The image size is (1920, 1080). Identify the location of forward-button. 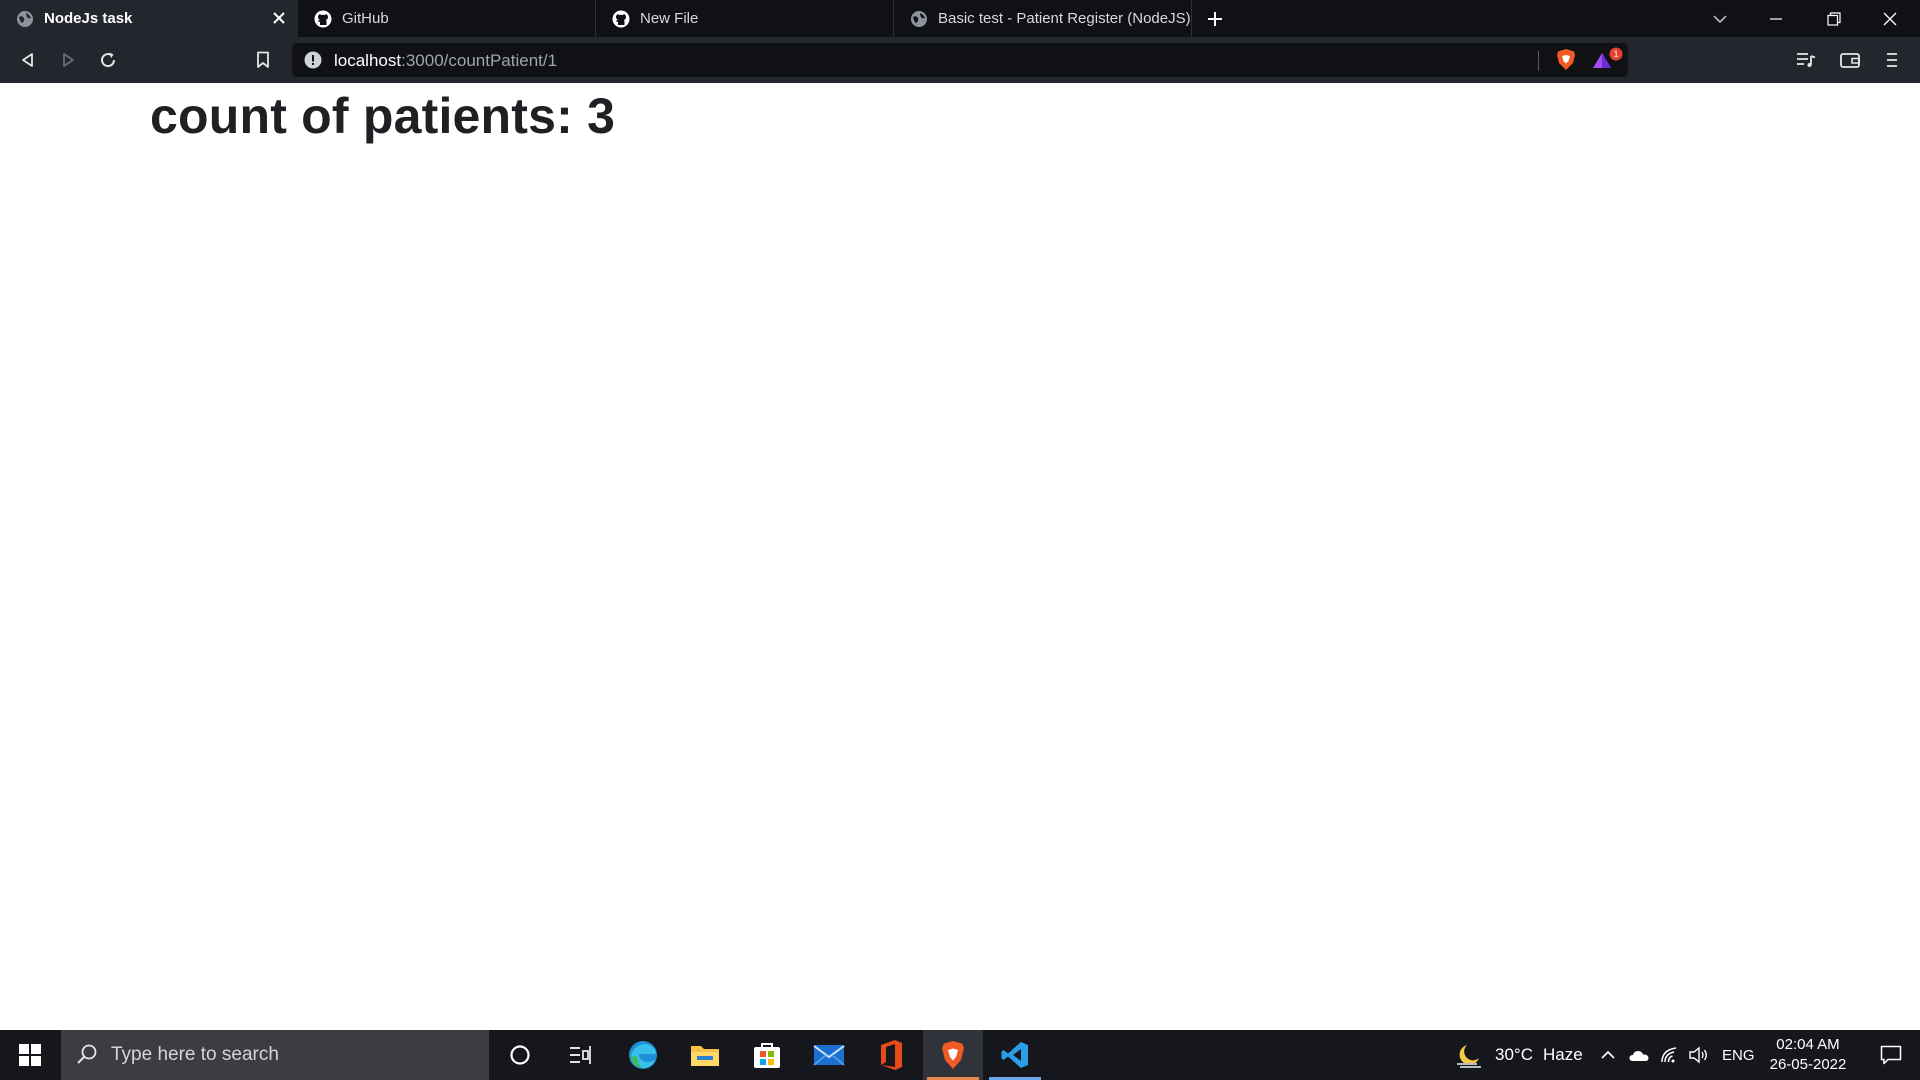
(68, 60).